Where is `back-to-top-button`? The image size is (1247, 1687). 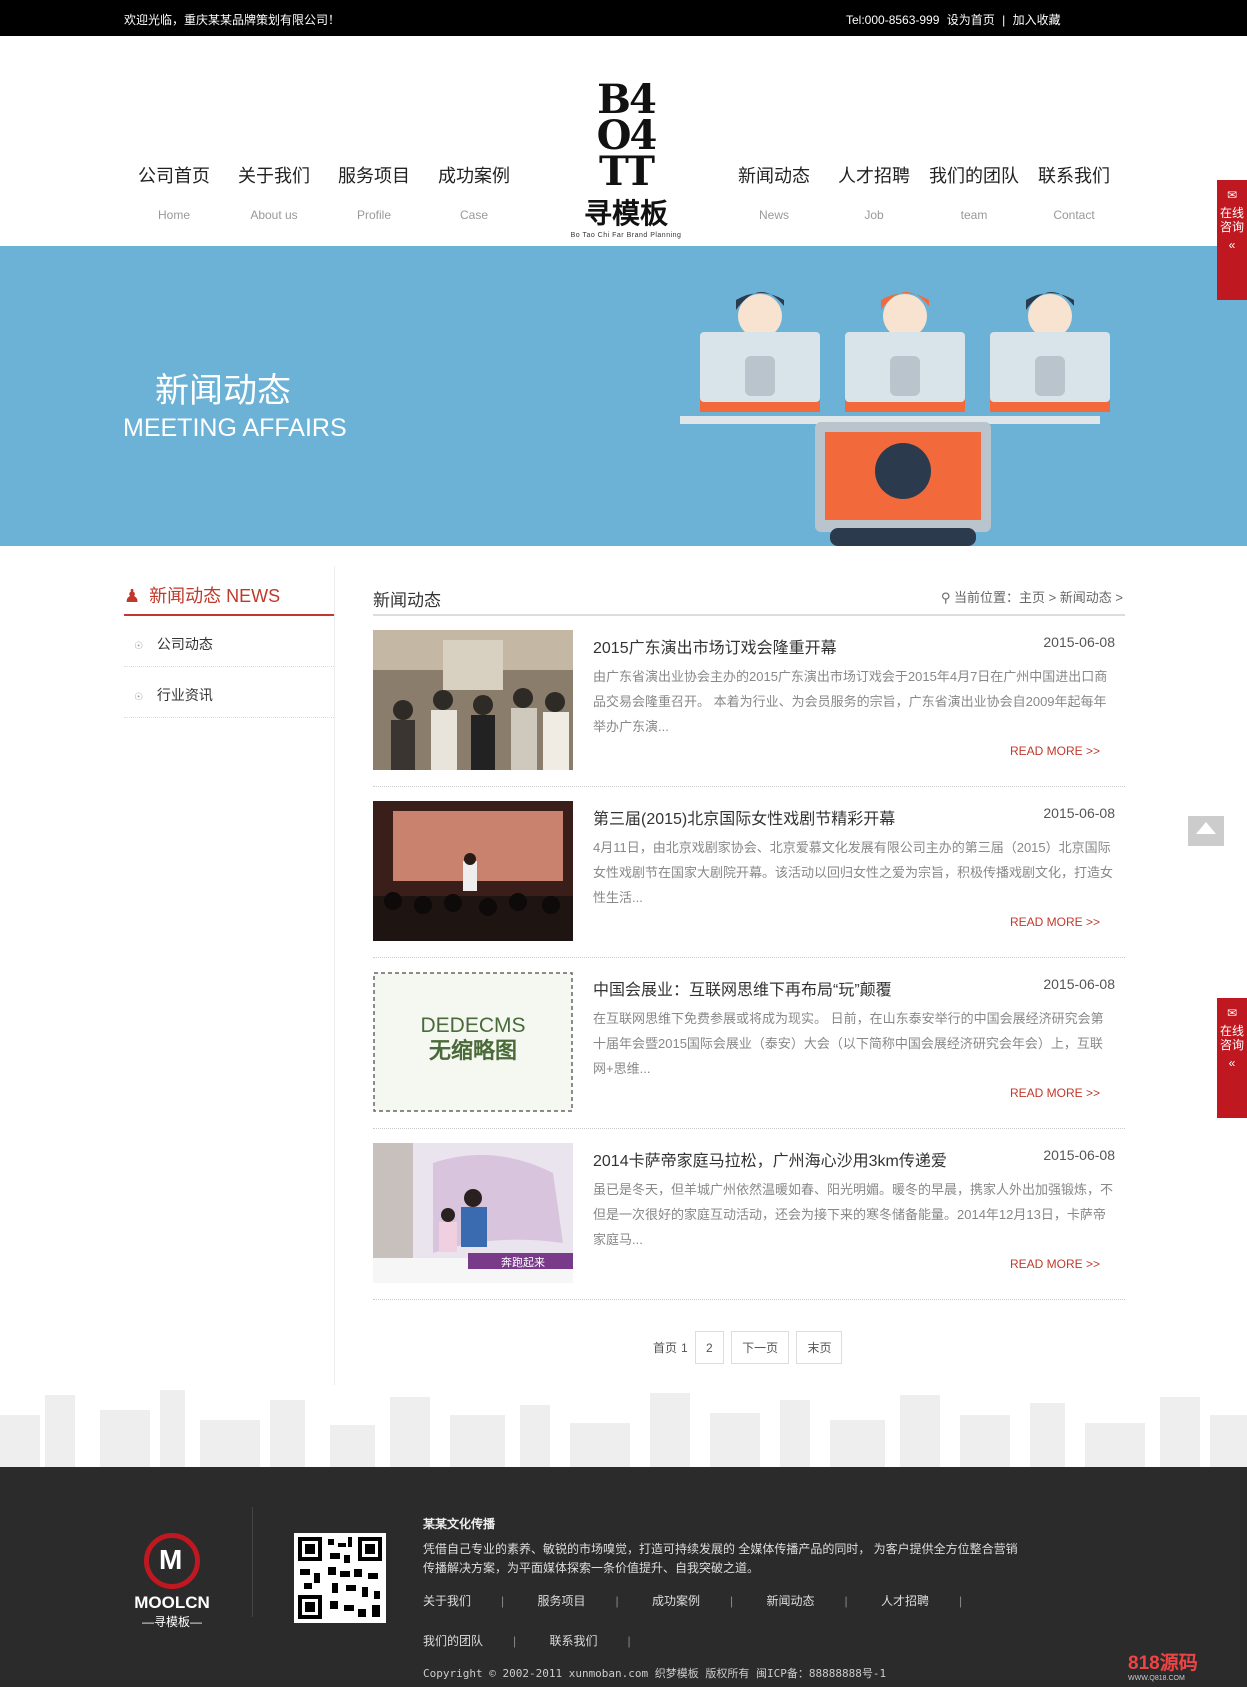 back-to-top-button is located at coordinates (1206, 831).